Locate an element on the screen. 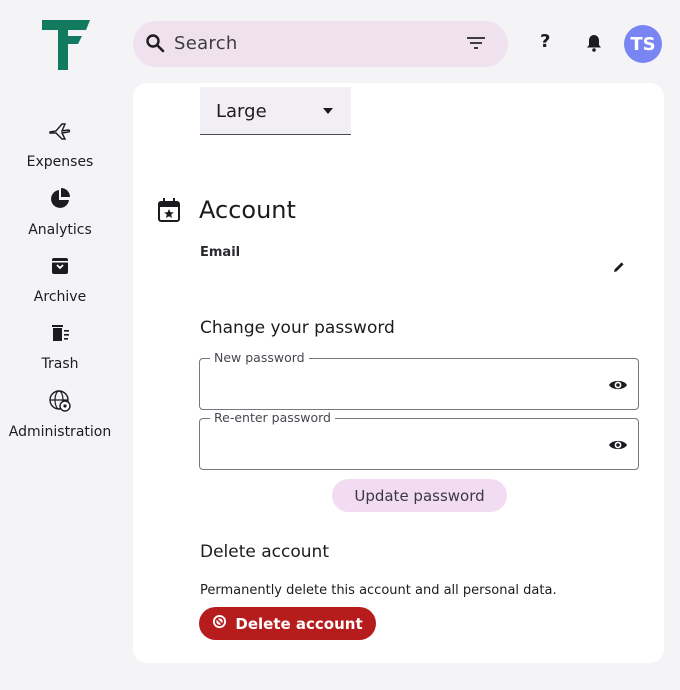 This screenshot has width=680, height=690. reenter-password-field: Re-enter password is located at coordinates (419, 440).